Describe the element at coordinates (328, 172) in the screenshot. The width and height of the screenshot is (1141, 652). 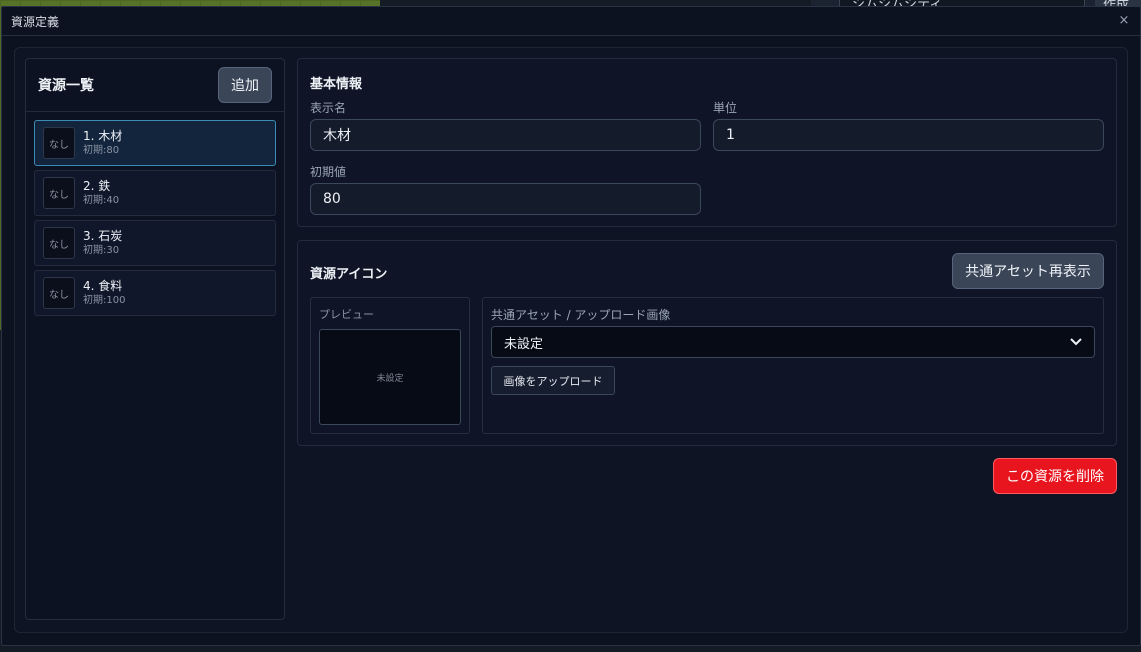
I see `initial-value-label: 初期値` at that location.